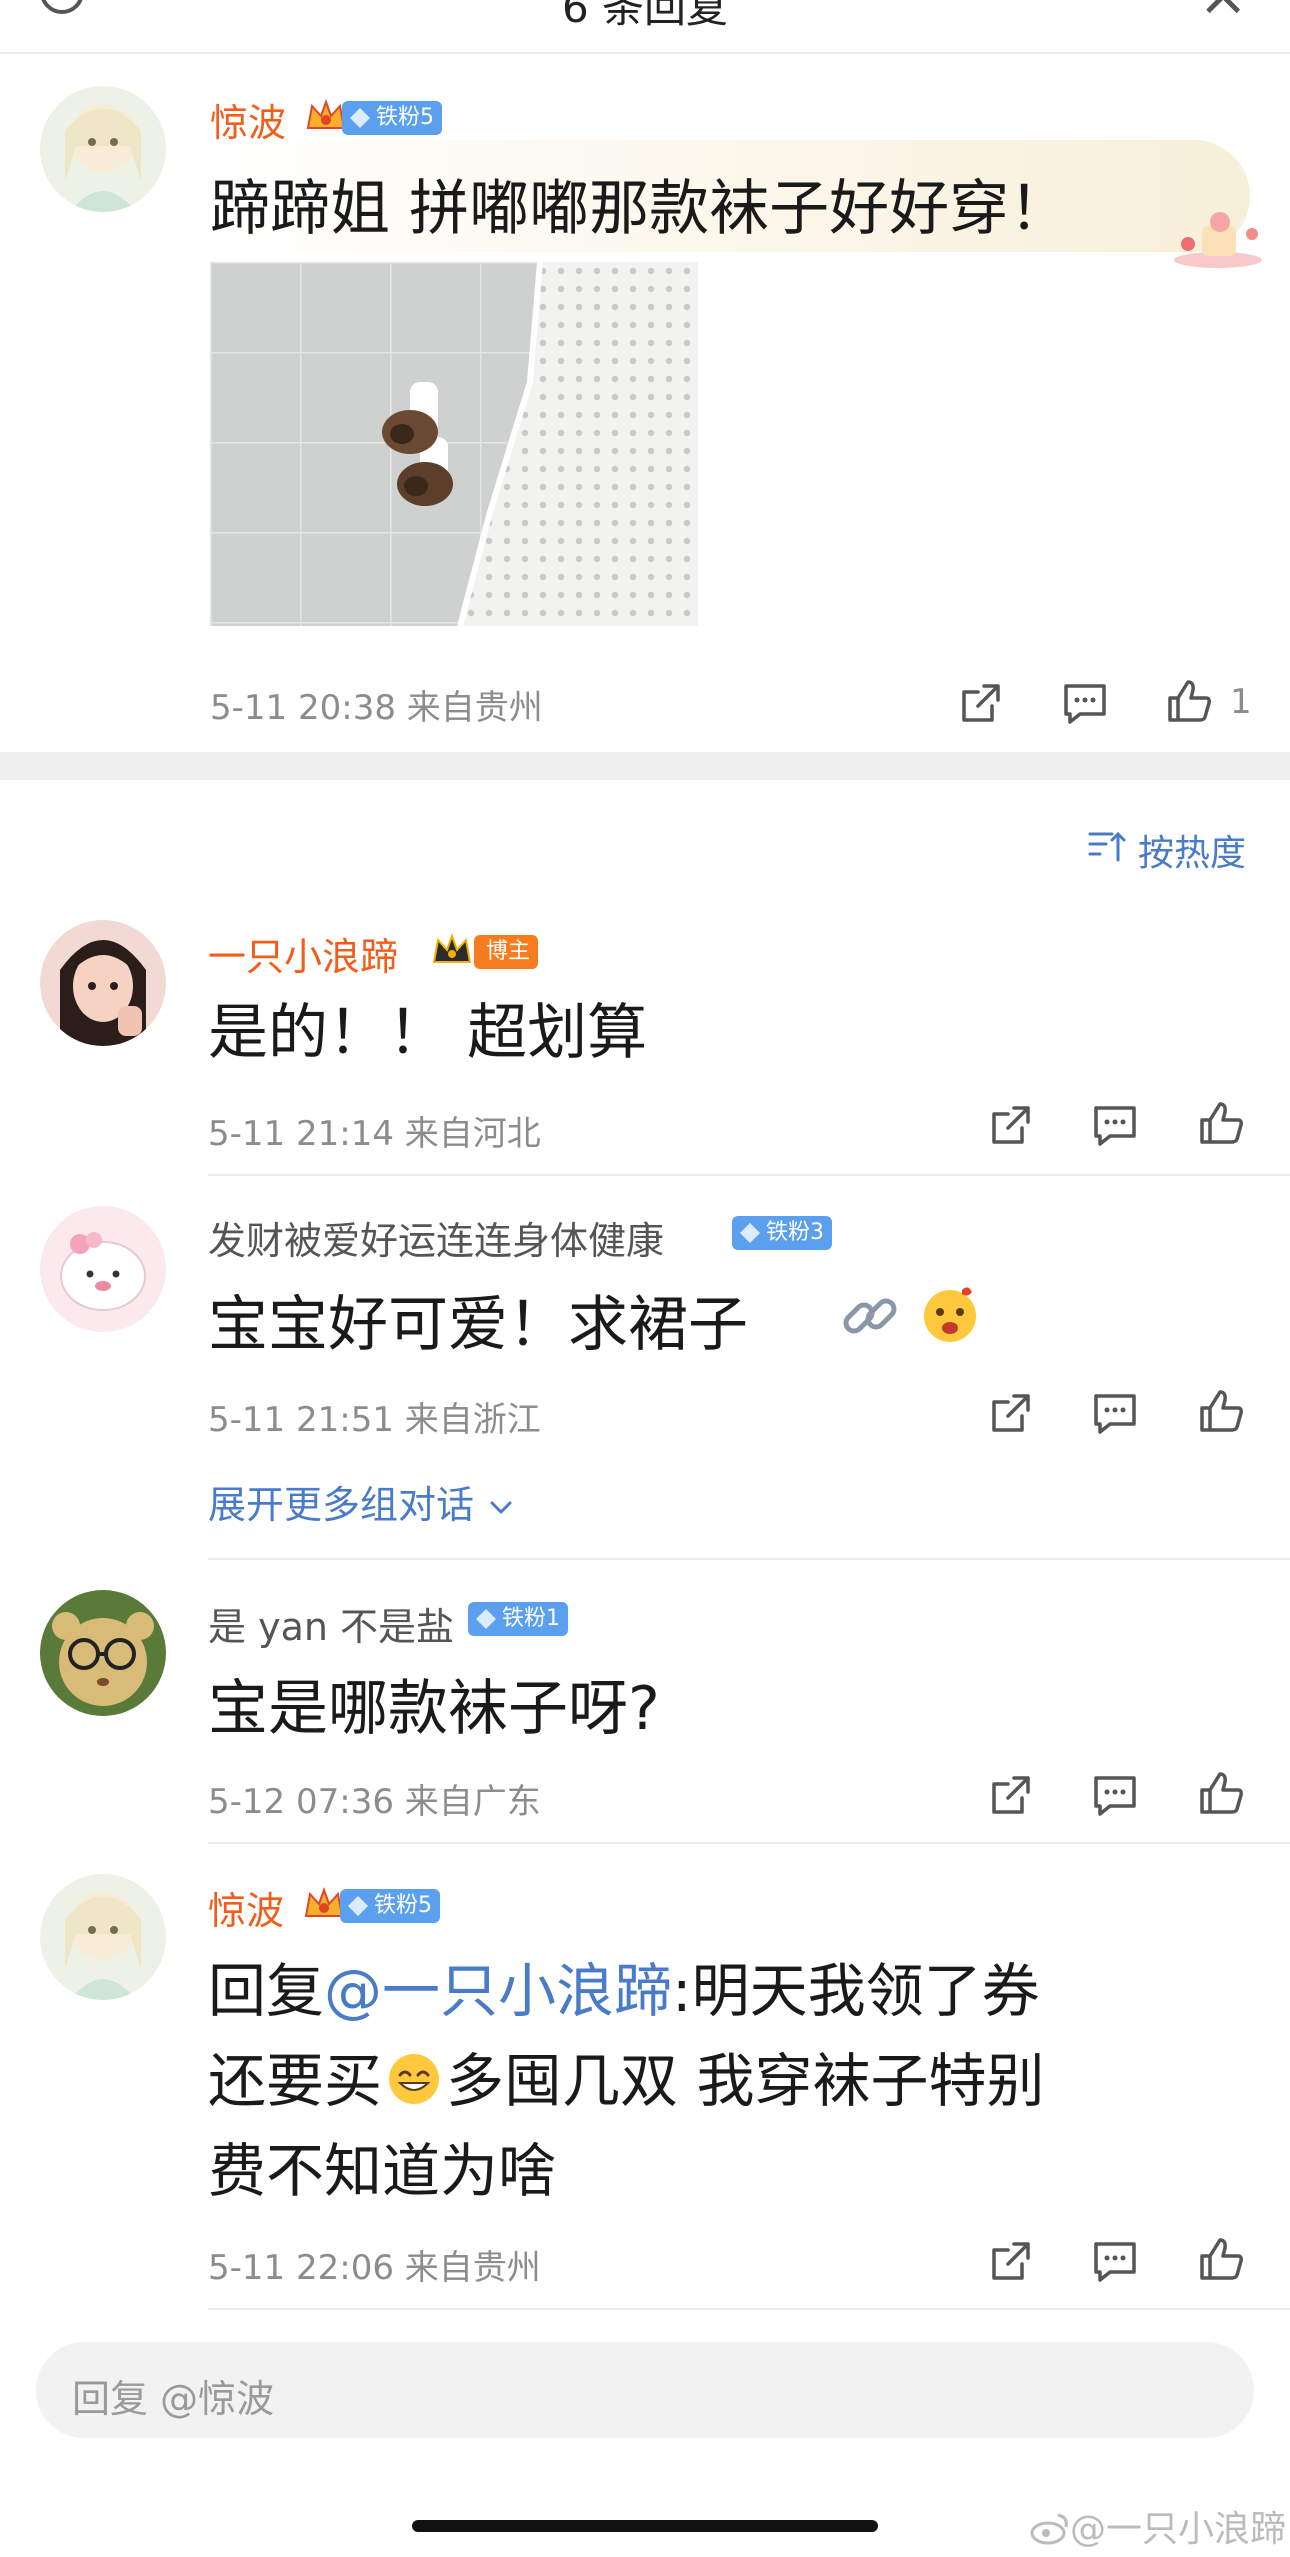  Describe the element at coordinates (1192, 850) in the screenshot. I see `sort-button: 按热度` at that location.